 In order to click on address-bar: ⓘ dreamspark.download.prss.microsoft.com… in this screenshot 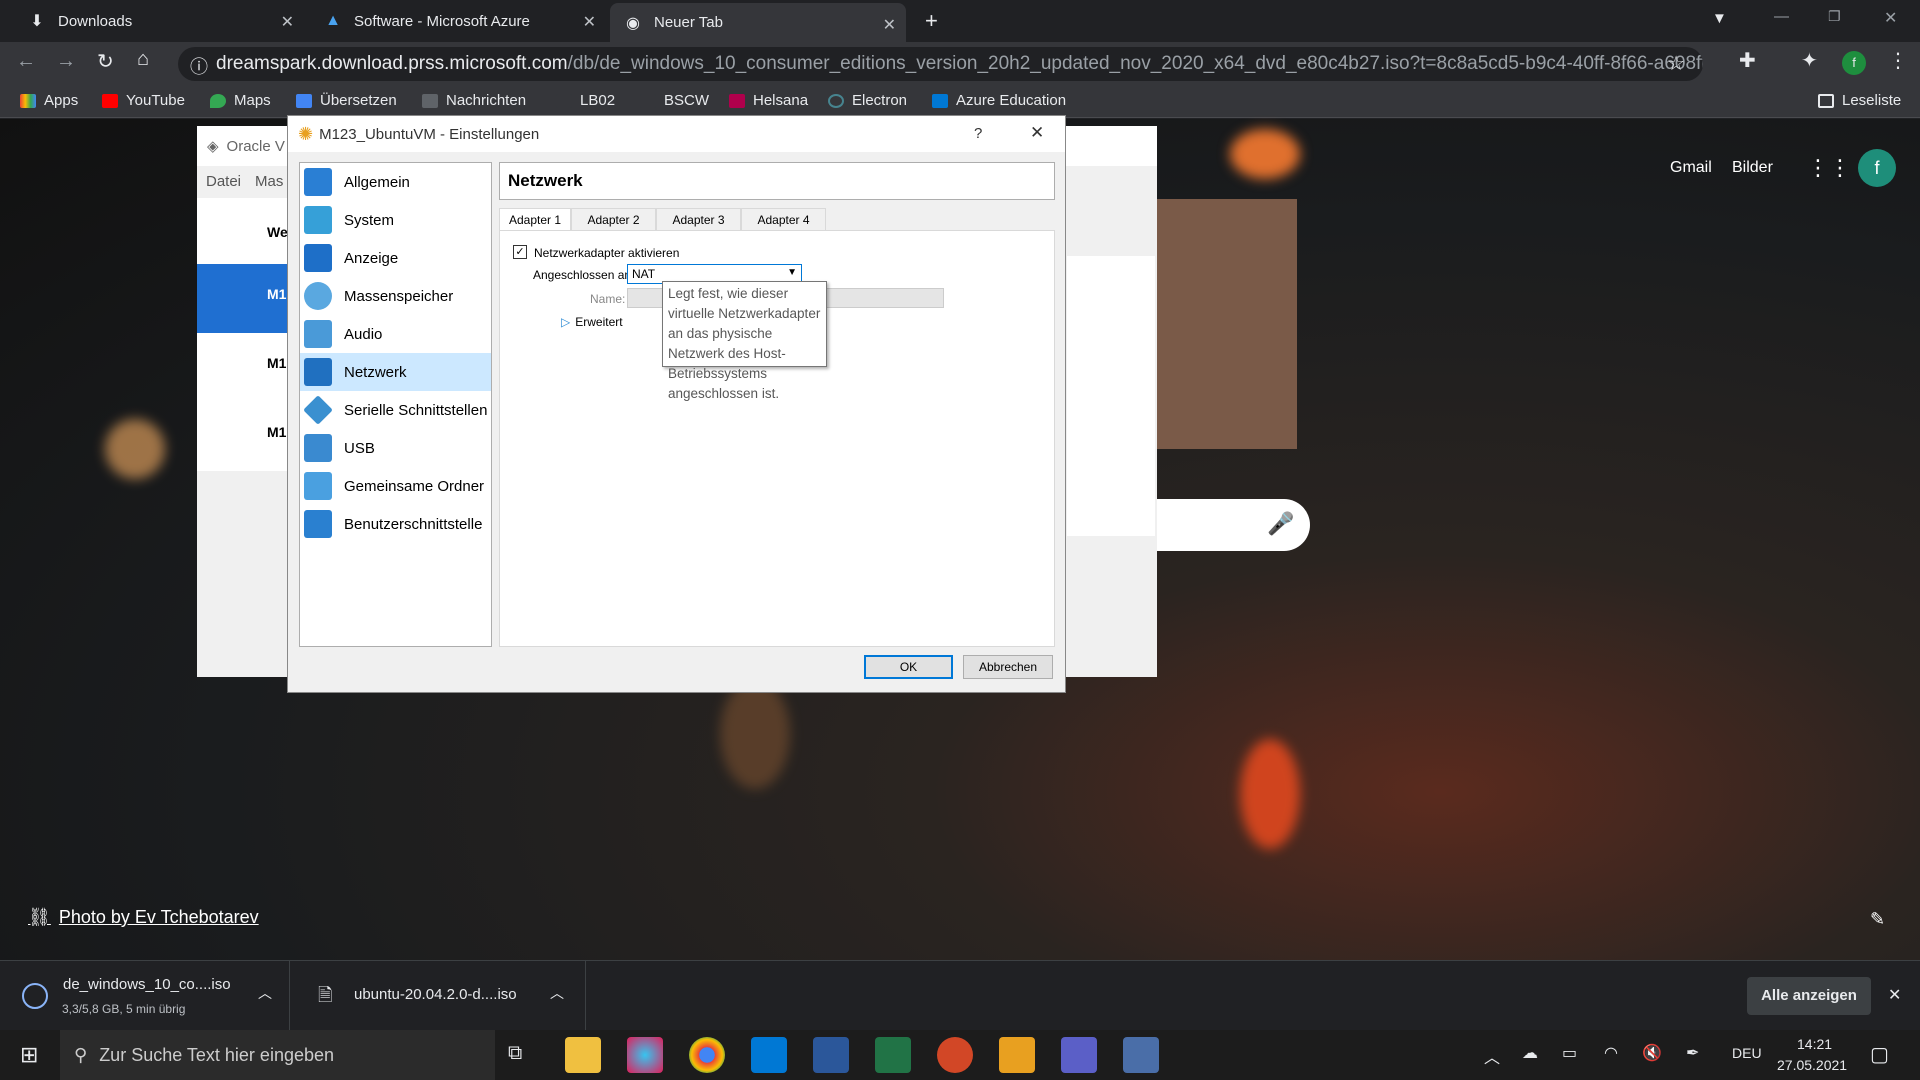, I will do `click(940, 64)`.